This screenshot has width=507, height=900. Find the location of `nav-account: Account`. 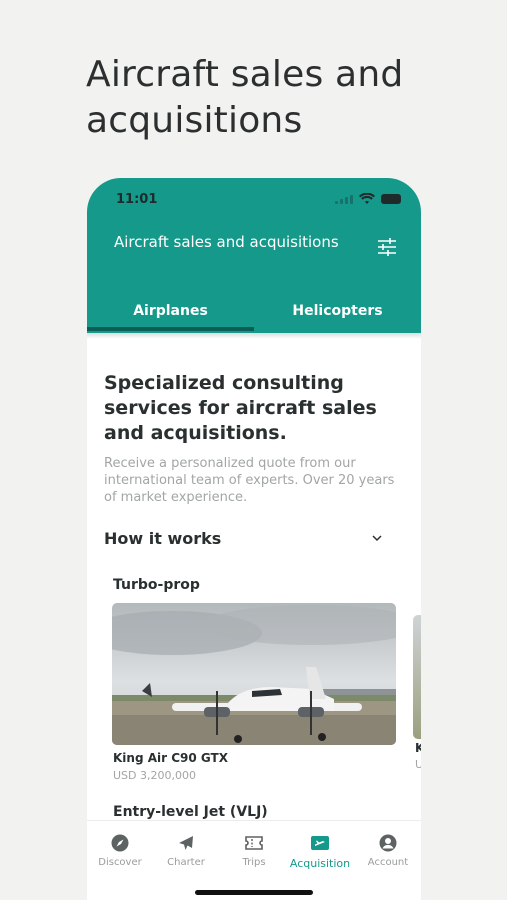

nav-account: Account is located at coordinates (388, 850).